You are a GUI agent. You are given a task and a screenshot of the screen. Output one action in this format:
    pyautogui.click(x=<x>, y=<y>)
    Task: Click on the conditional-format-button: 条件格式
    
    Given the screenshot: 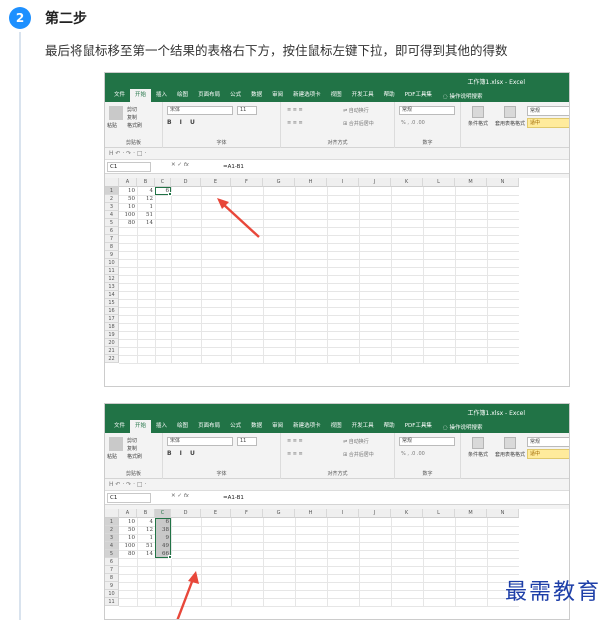 What is the action you would take?
    pyautogui.click(x=478, y=116)
    